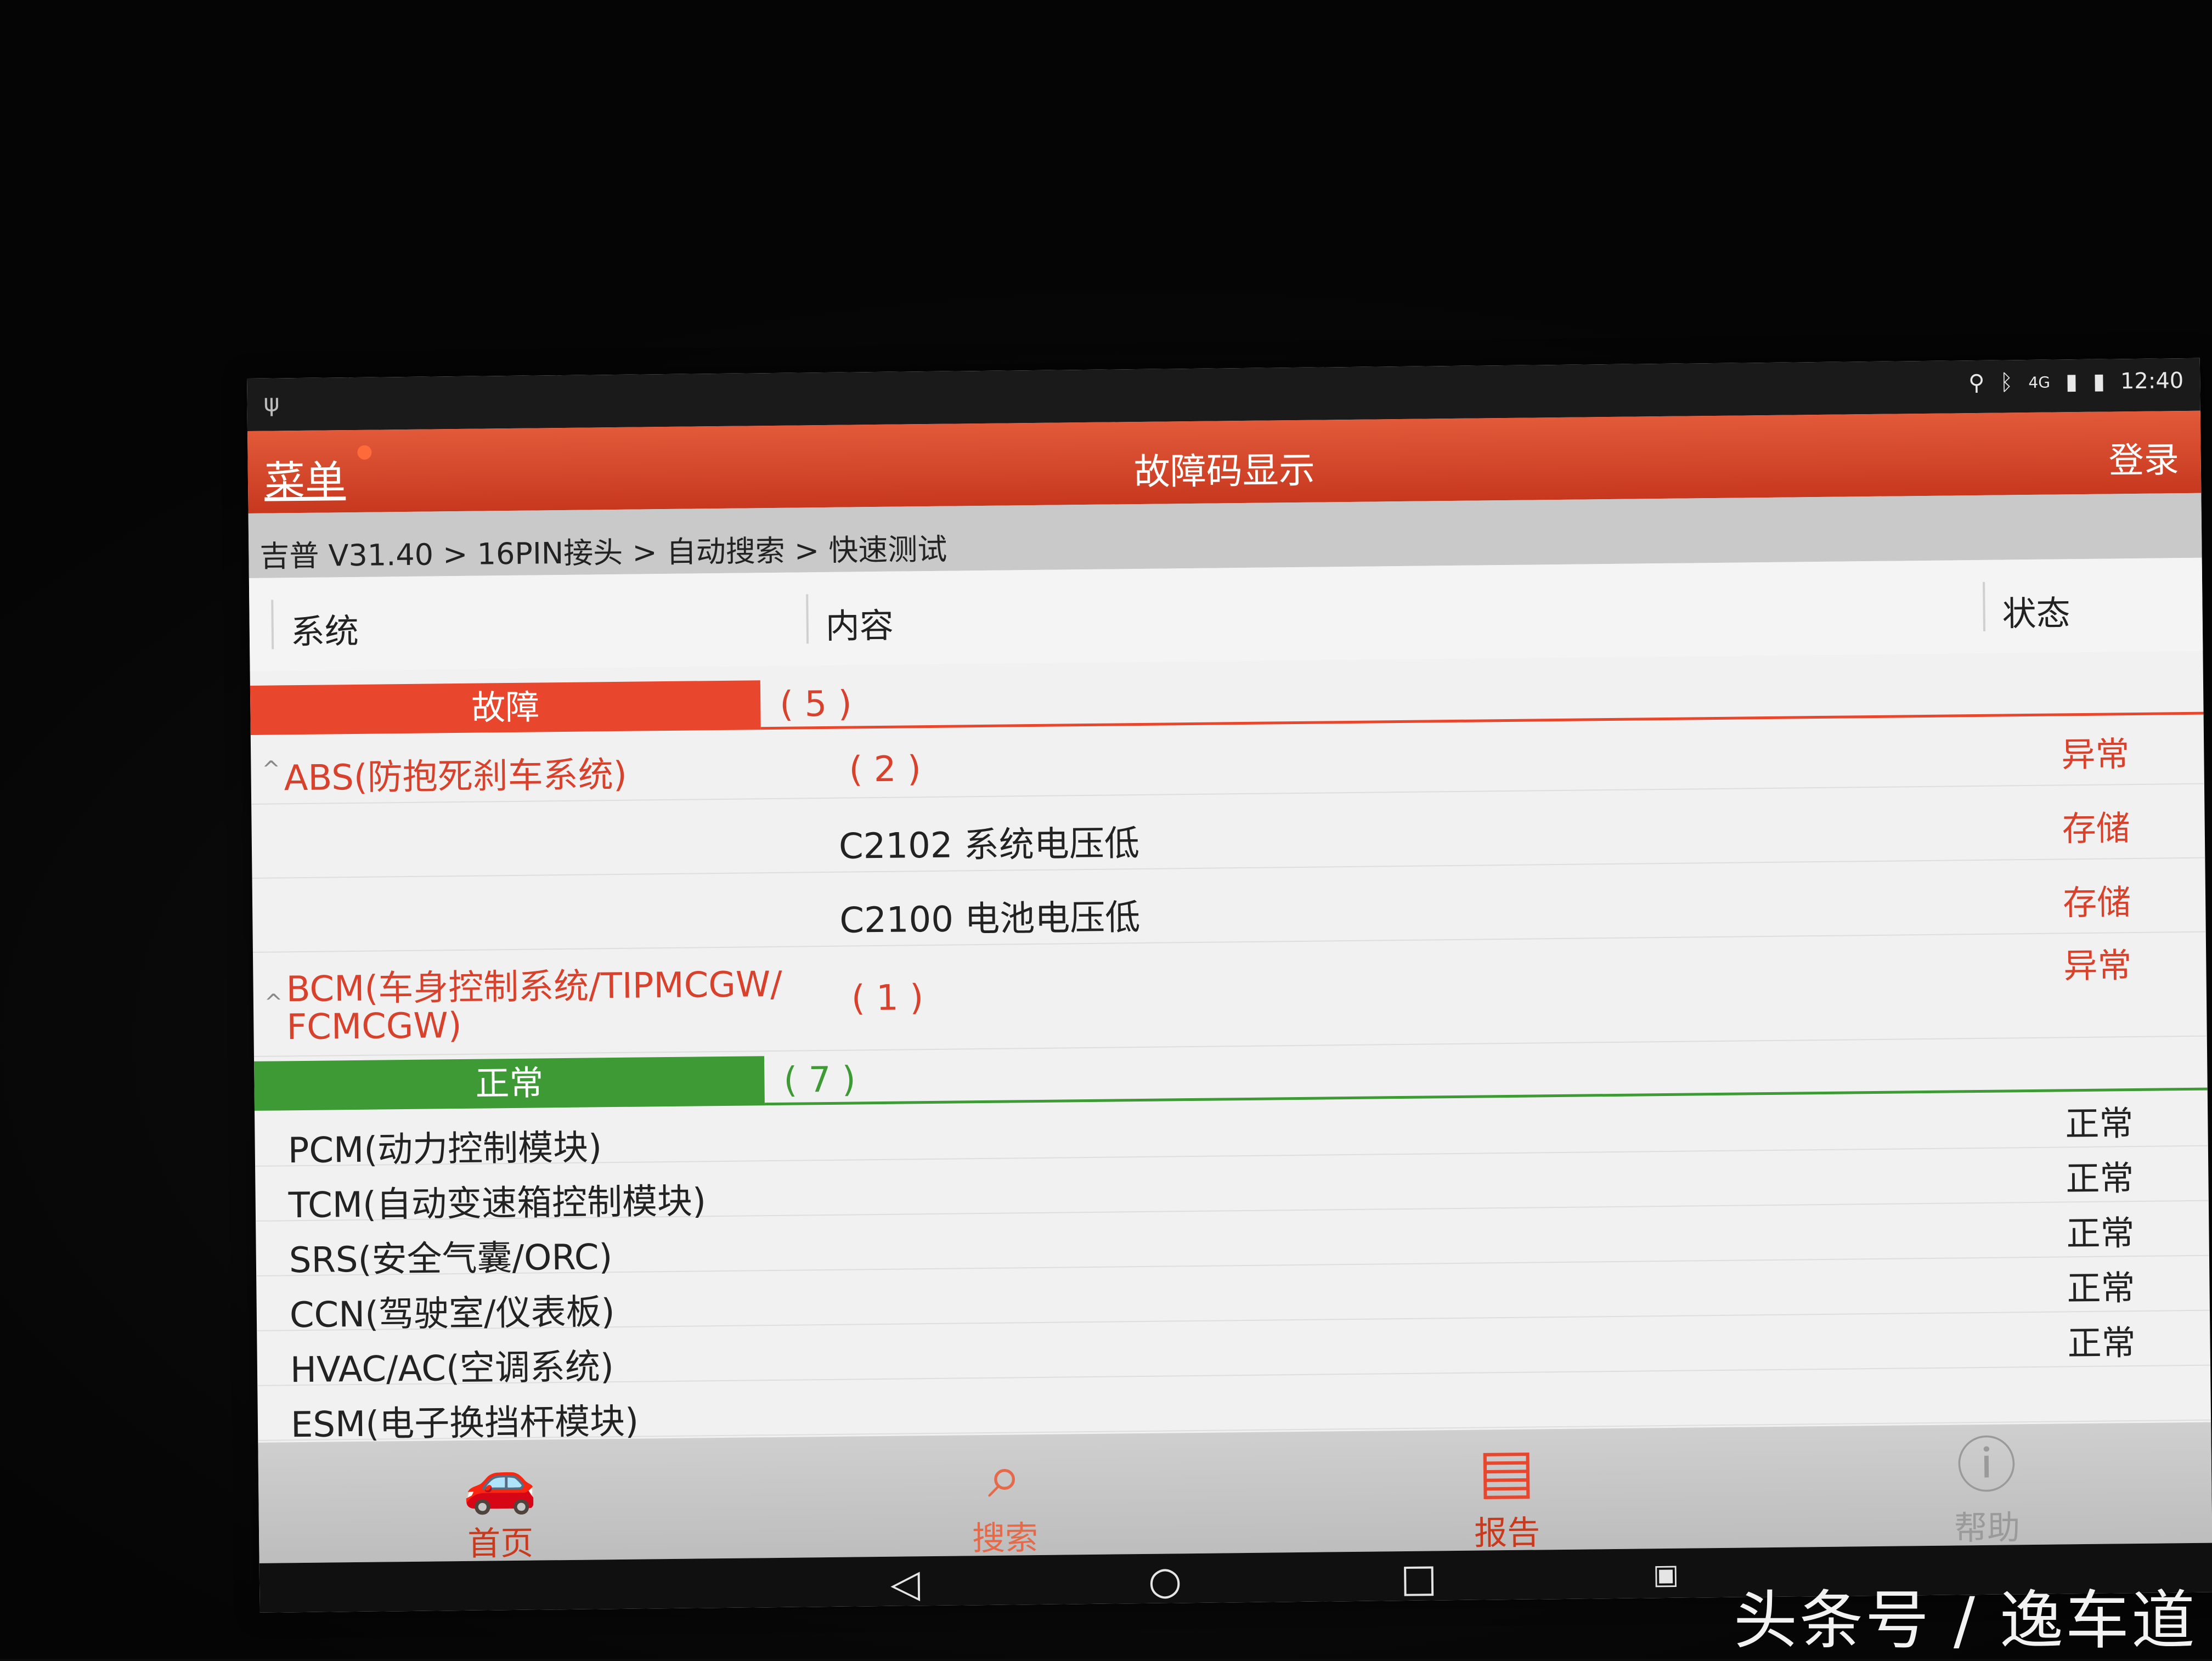 This screenshot has height=1661, width=2212. What do you see at coordinates (1987, 1465) in the screenshot?
I see `info-icon: ⓘ` at bounding box center [1987, 1465].